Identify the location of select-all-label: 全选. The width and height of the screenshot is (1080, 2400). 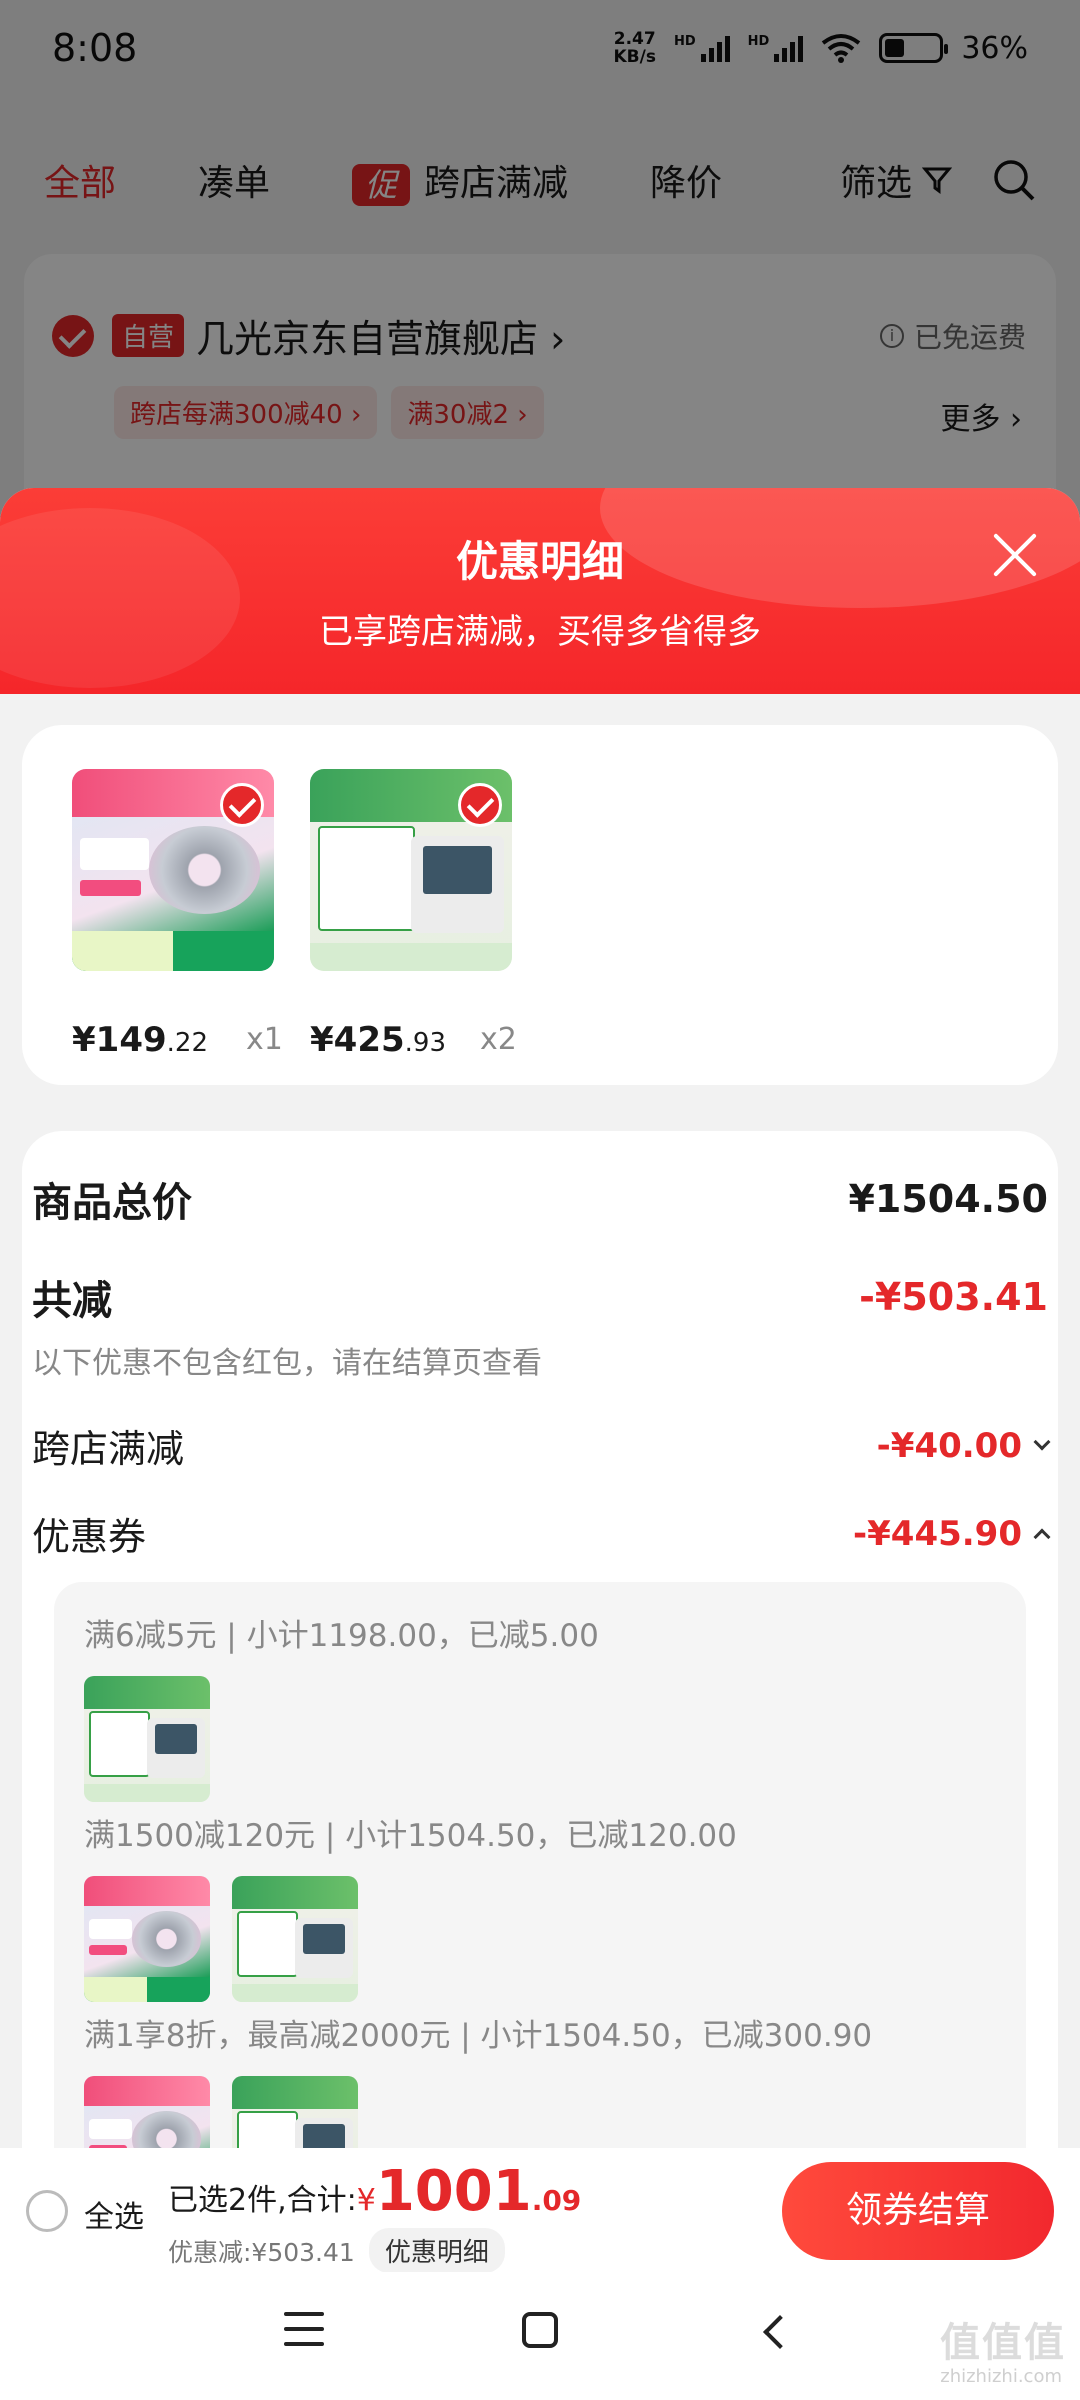
(114, 2214).